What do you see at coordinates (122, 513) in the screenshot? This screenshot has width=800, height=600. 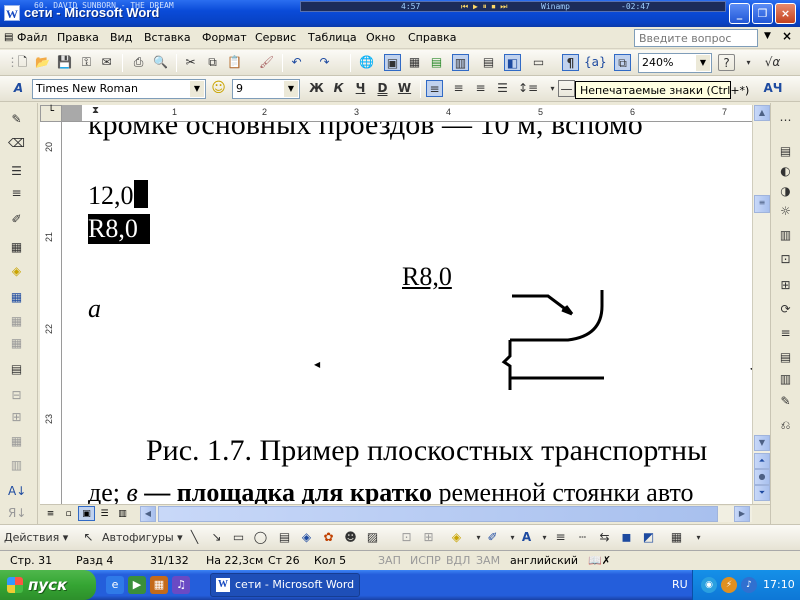 I see `reading-view-icon: ▥` at bounding box center [122, 513].